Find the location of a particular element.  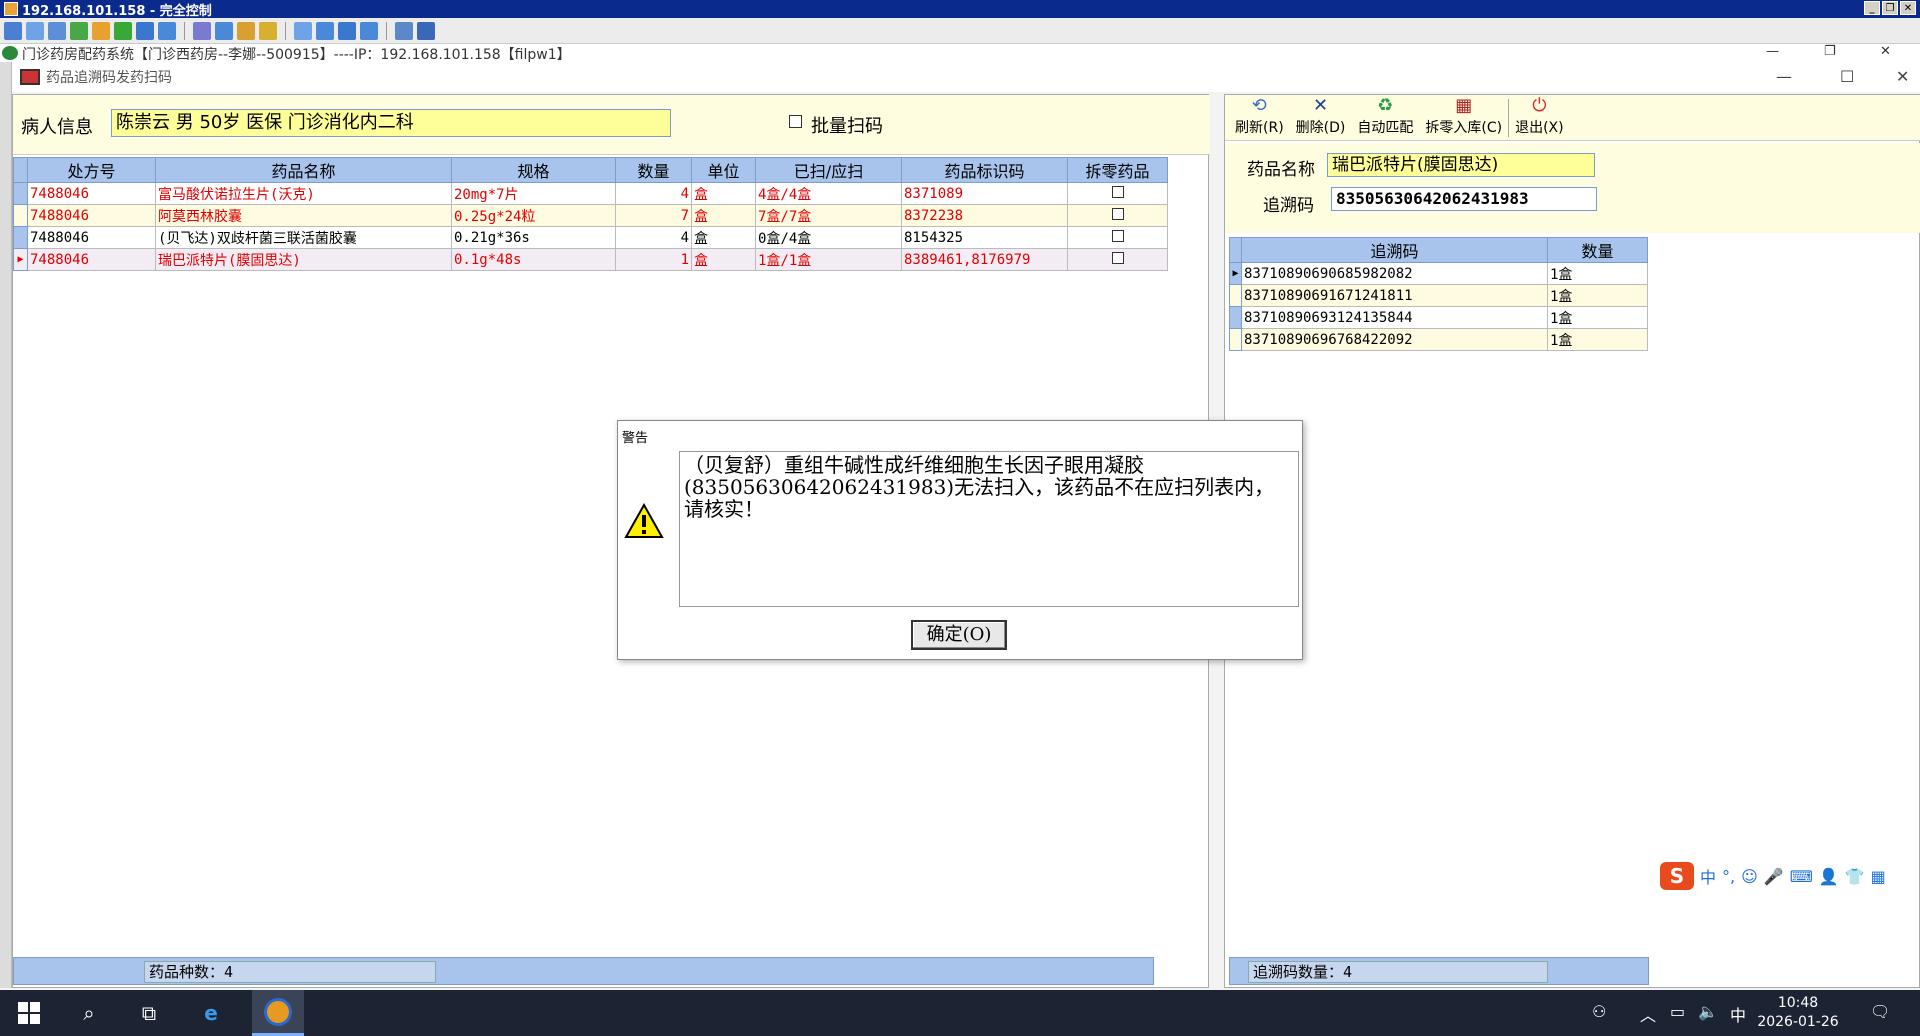

trace-row: ▶ 83710890690685982082 1盒 is located at coordinates (1438, 273).